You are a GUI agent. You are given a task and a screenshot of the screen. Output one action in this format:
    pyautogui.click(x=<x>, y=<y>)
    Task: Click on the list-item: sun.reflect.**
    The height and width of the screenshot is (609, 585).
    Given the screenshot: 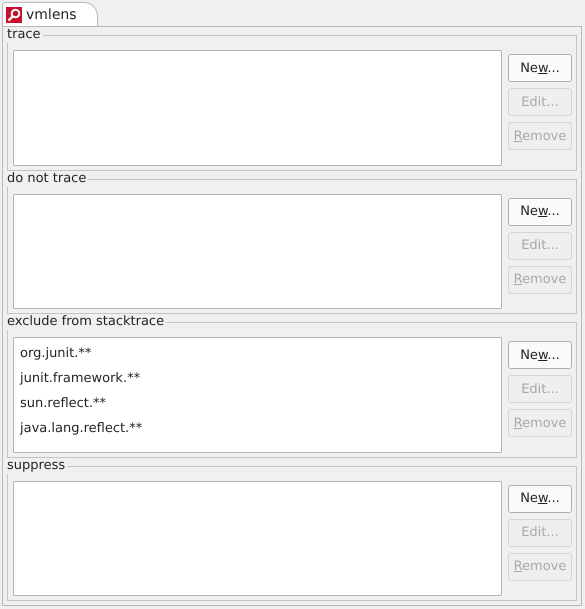 What is the action you would take?
    pyautogui.click(x=257, y=403)
    